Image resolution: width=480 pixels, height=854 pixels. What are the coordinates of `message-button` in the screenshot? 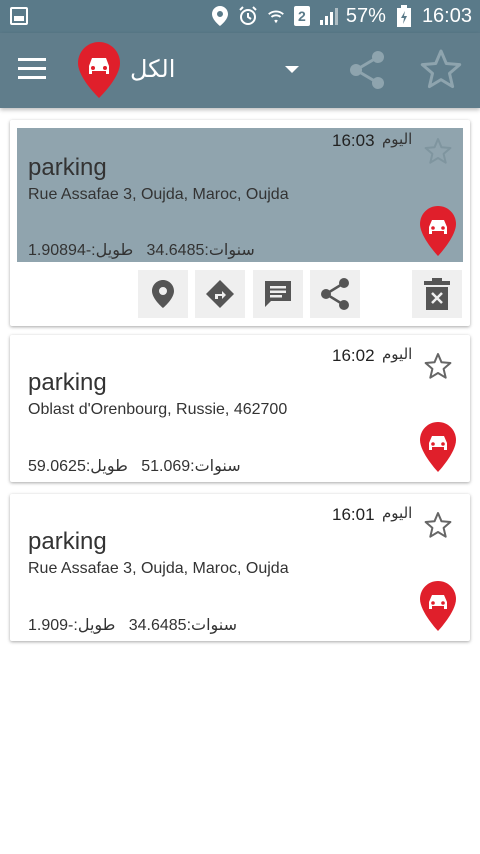 It's located at (278, 294).